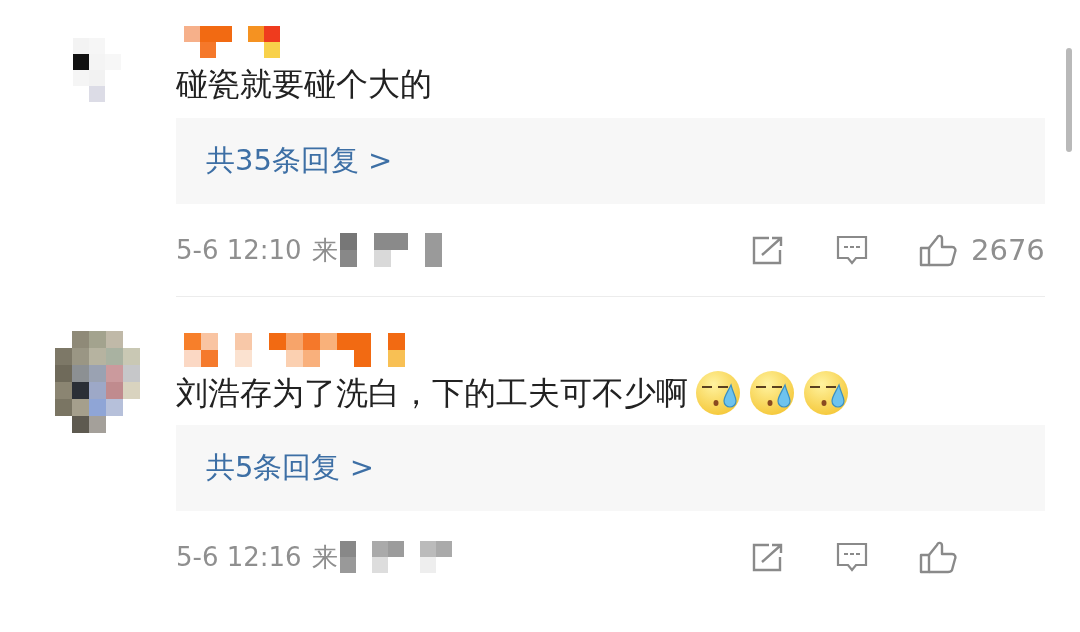 The width and height of the screenshot is (1080, 632). I want to click on replies-link: 共35条回复 >, so click(610, 161).